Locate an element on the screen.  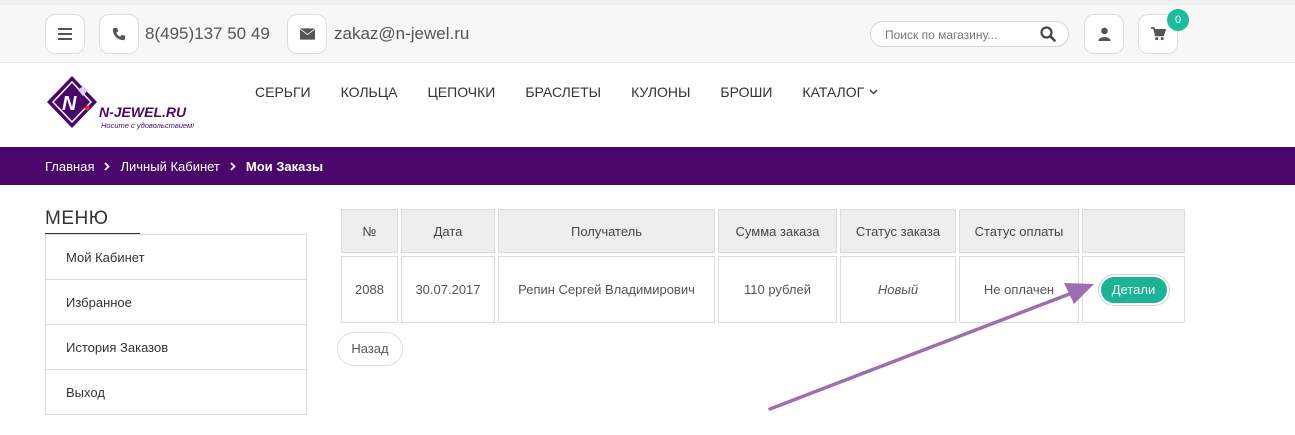
user-icon is located at coordinates (1104, 34).